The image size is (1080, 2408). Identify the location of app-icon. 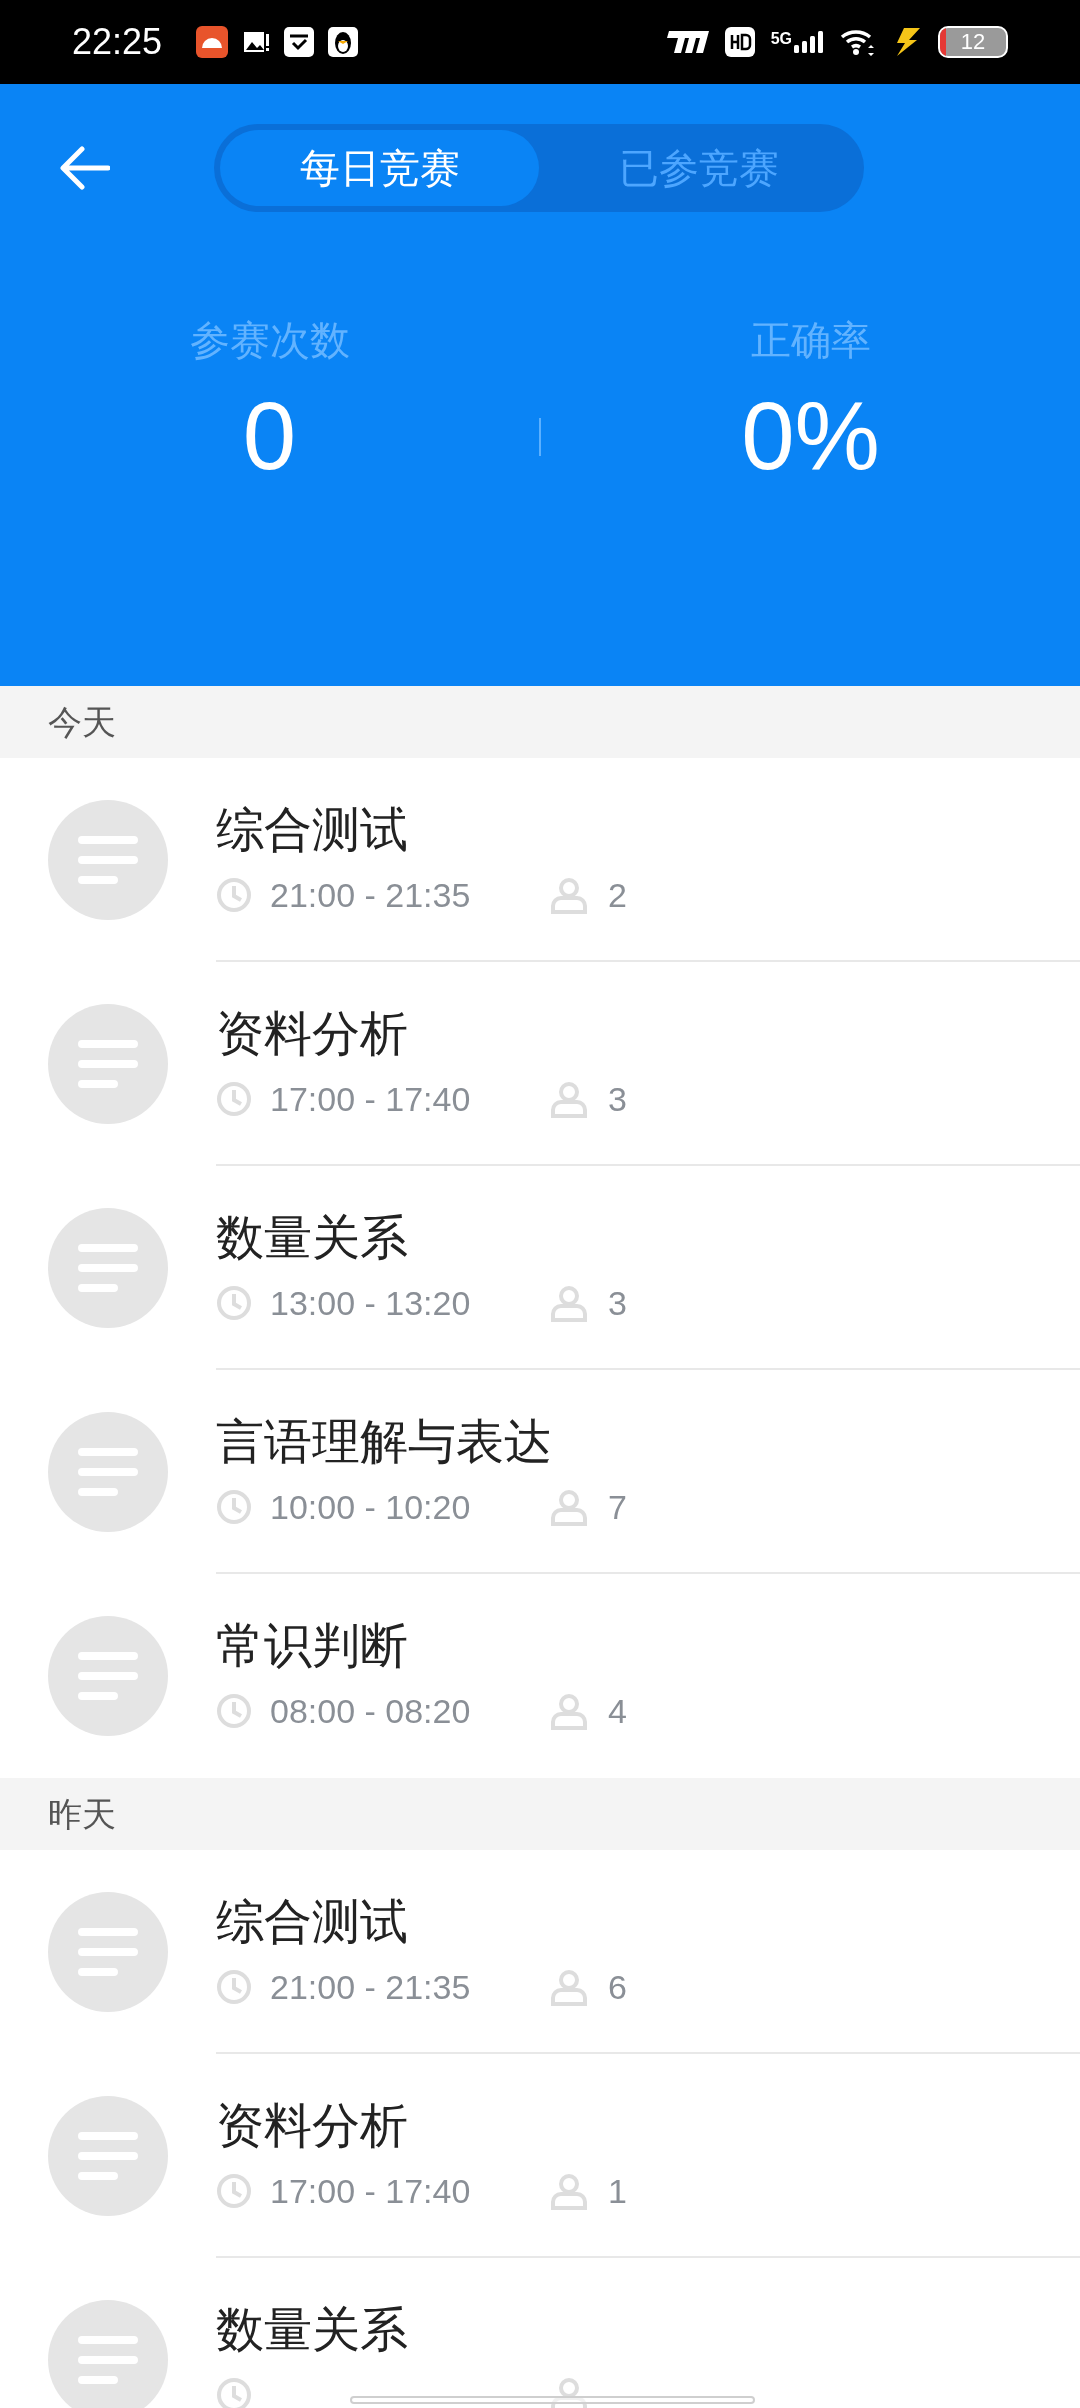
(212, 42).